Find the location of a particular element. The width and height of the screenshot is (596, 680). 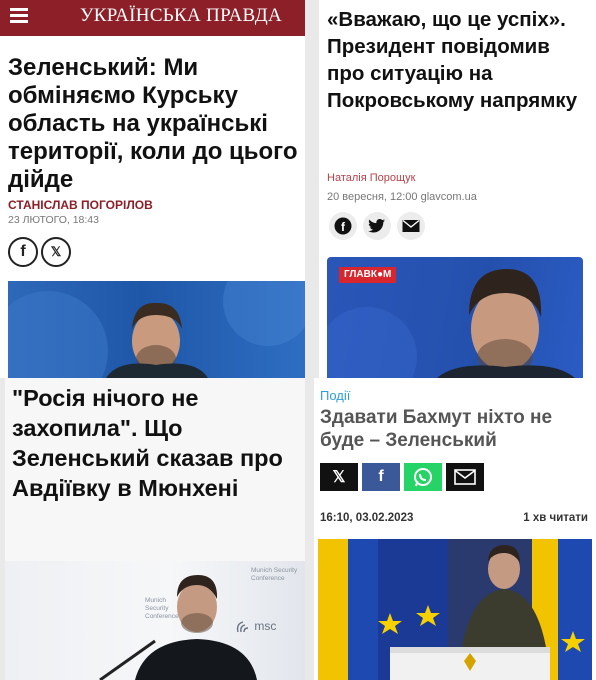

article-datetime: 16:10, 03.02.2023 is located at coordinates (367, 518).